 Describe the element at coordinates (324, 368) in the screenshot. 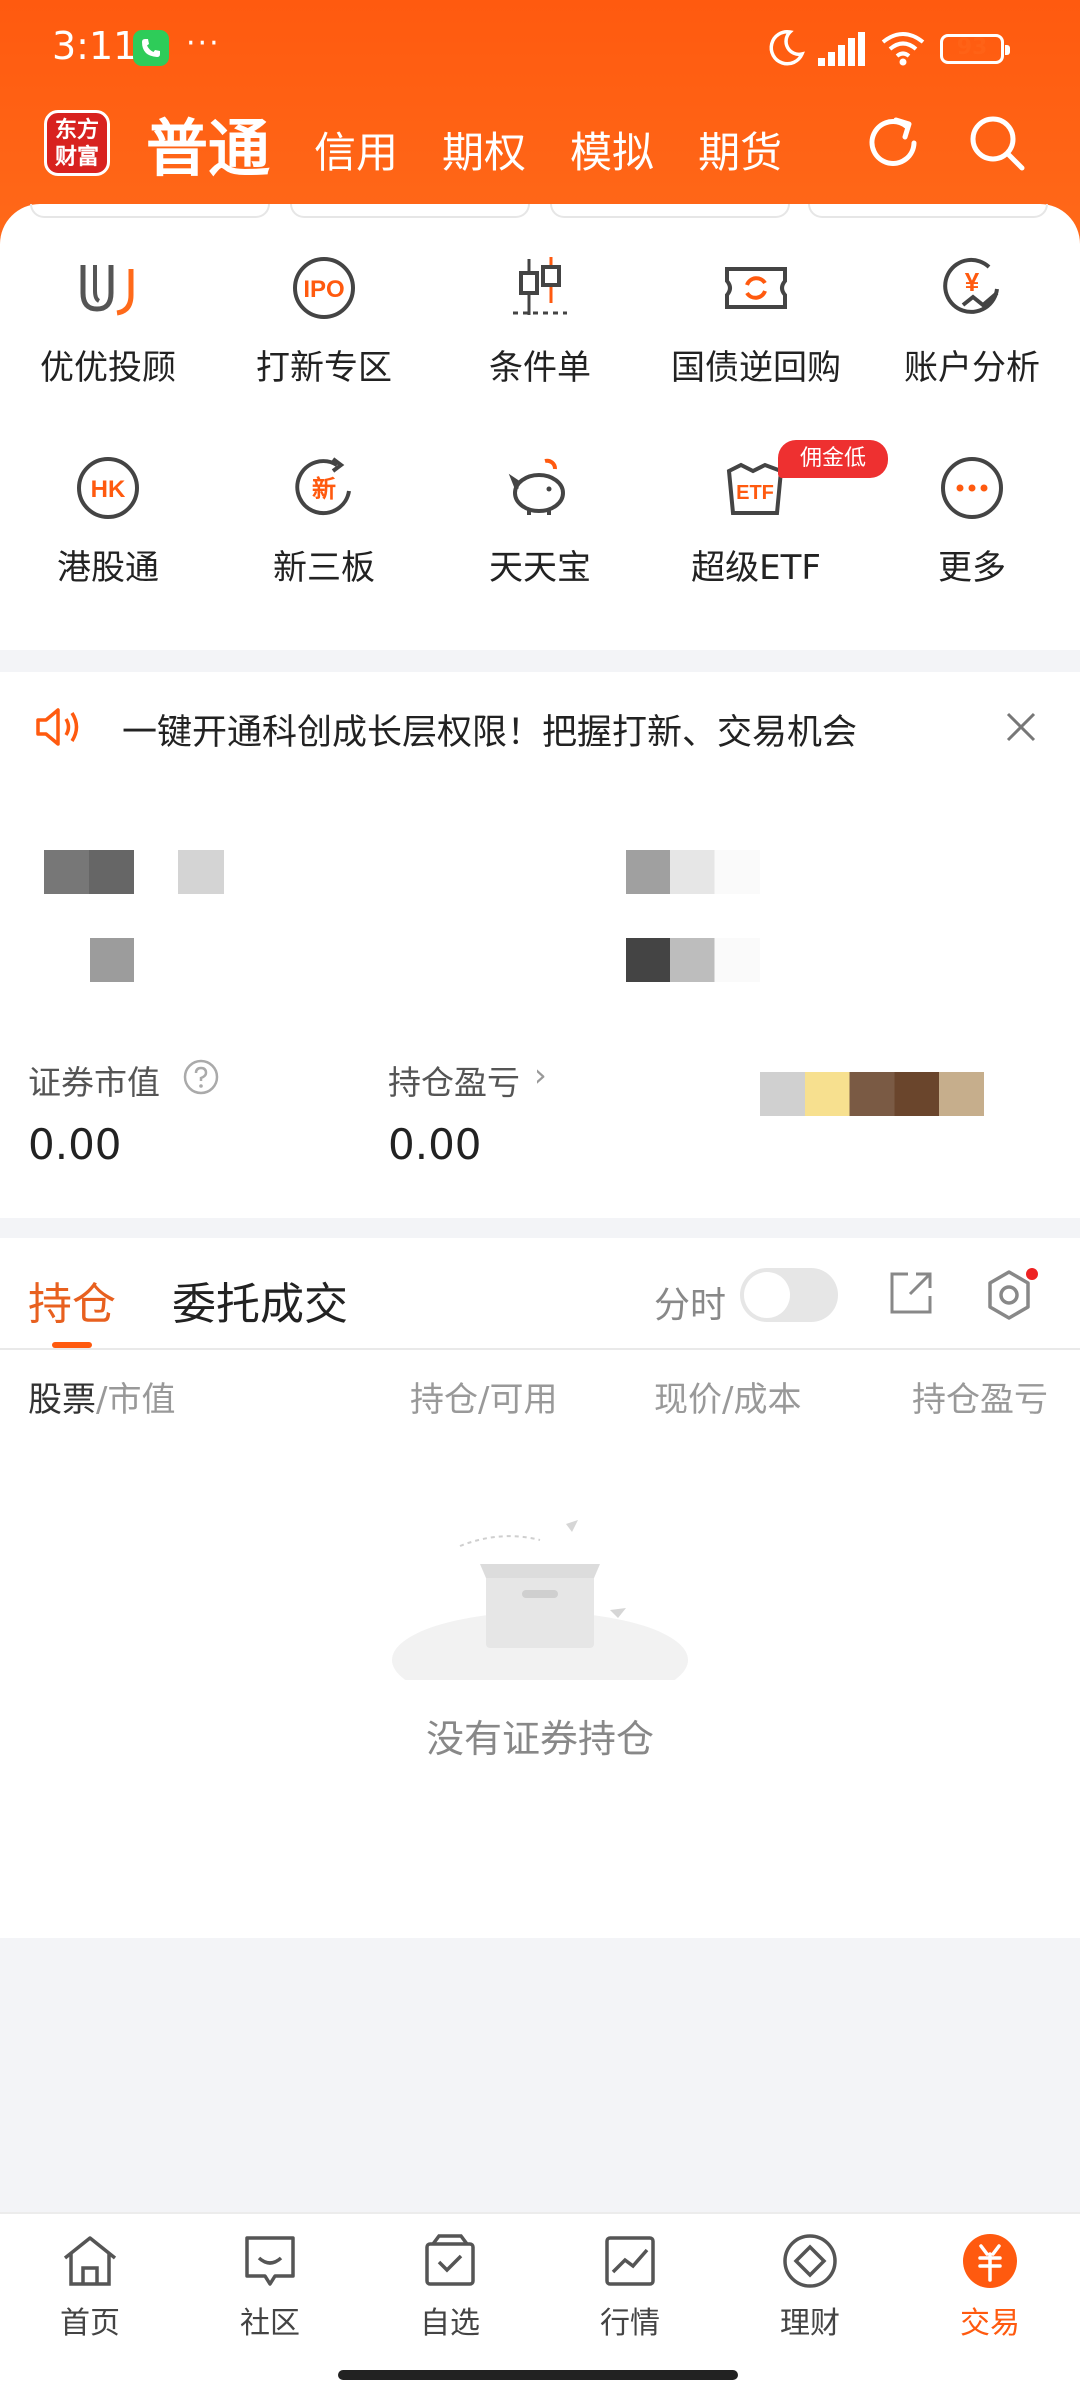

I see `grid-label: 打新专区` at that location.